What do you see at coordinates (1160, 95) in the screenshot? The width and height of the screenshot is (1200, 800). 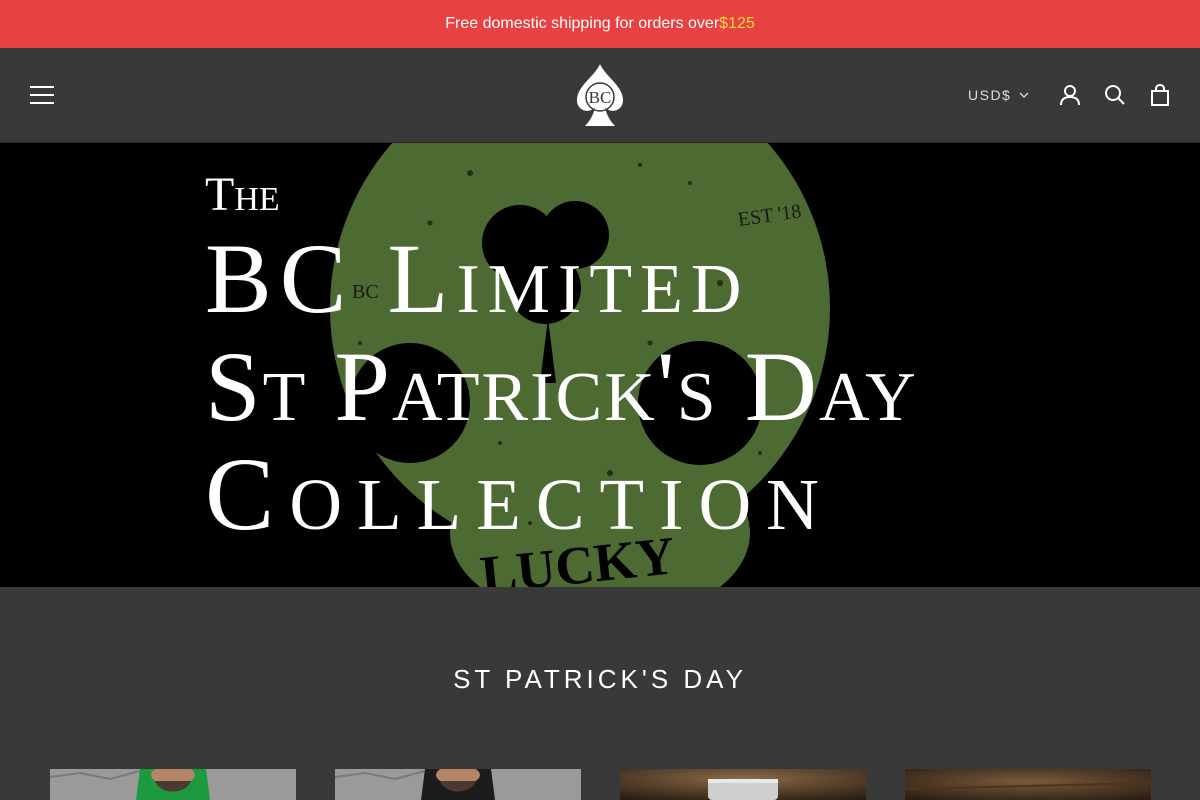 I see `shopping-bag-icon` at bounding box center [1160, 95].